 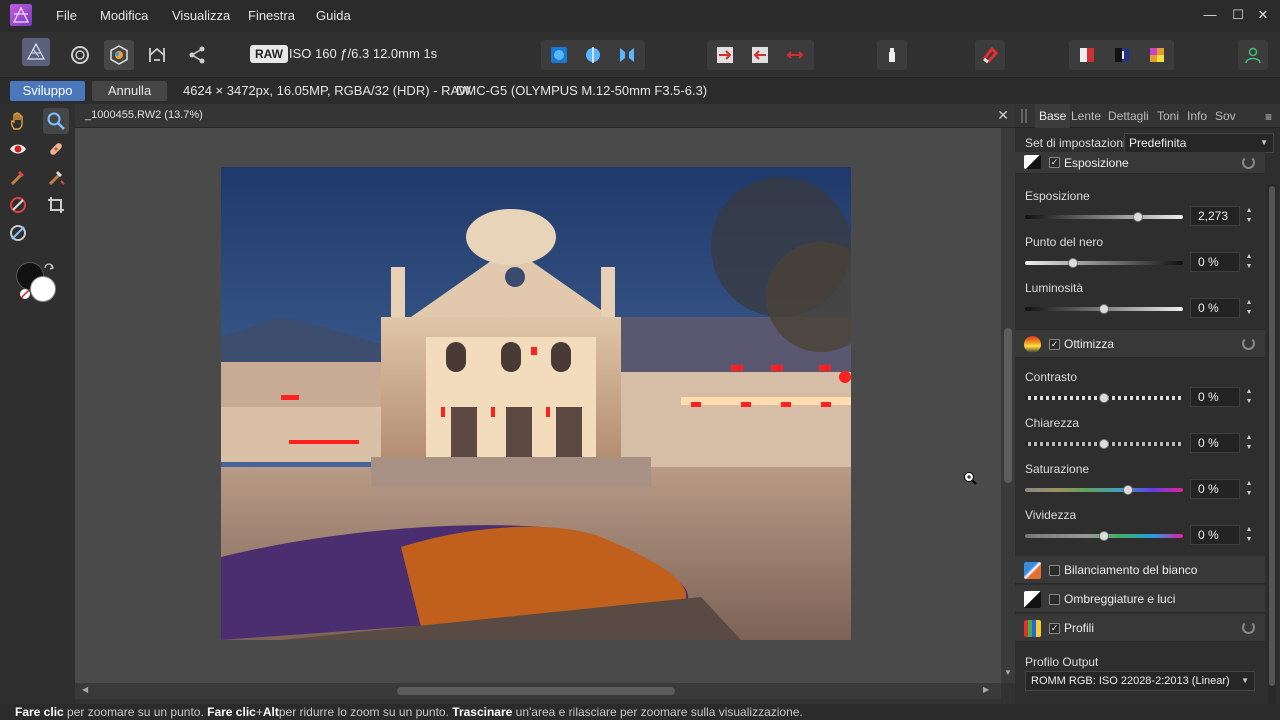 What do you see at coordinates (1253, 55) in the screenshot?
I see `user-account-icon` at bounding box center [1253, 55].